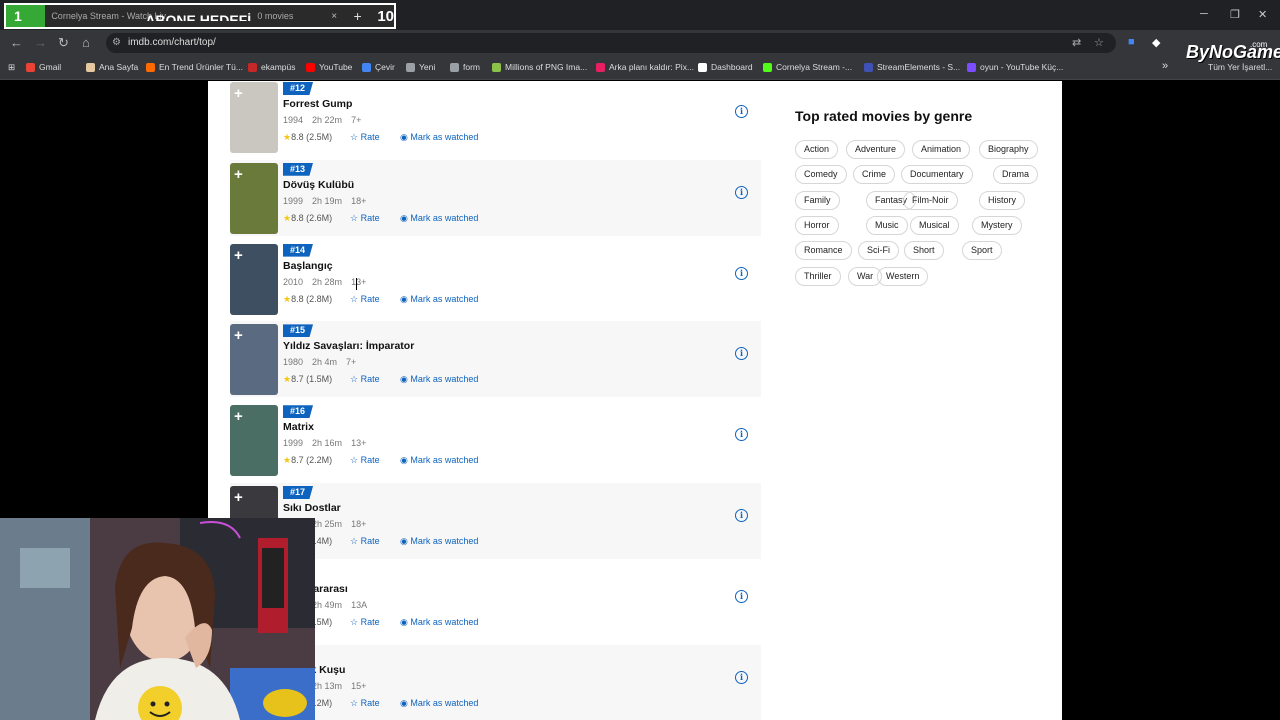  I want to click on bookmark-item: Dashboard, so click(725, 67).